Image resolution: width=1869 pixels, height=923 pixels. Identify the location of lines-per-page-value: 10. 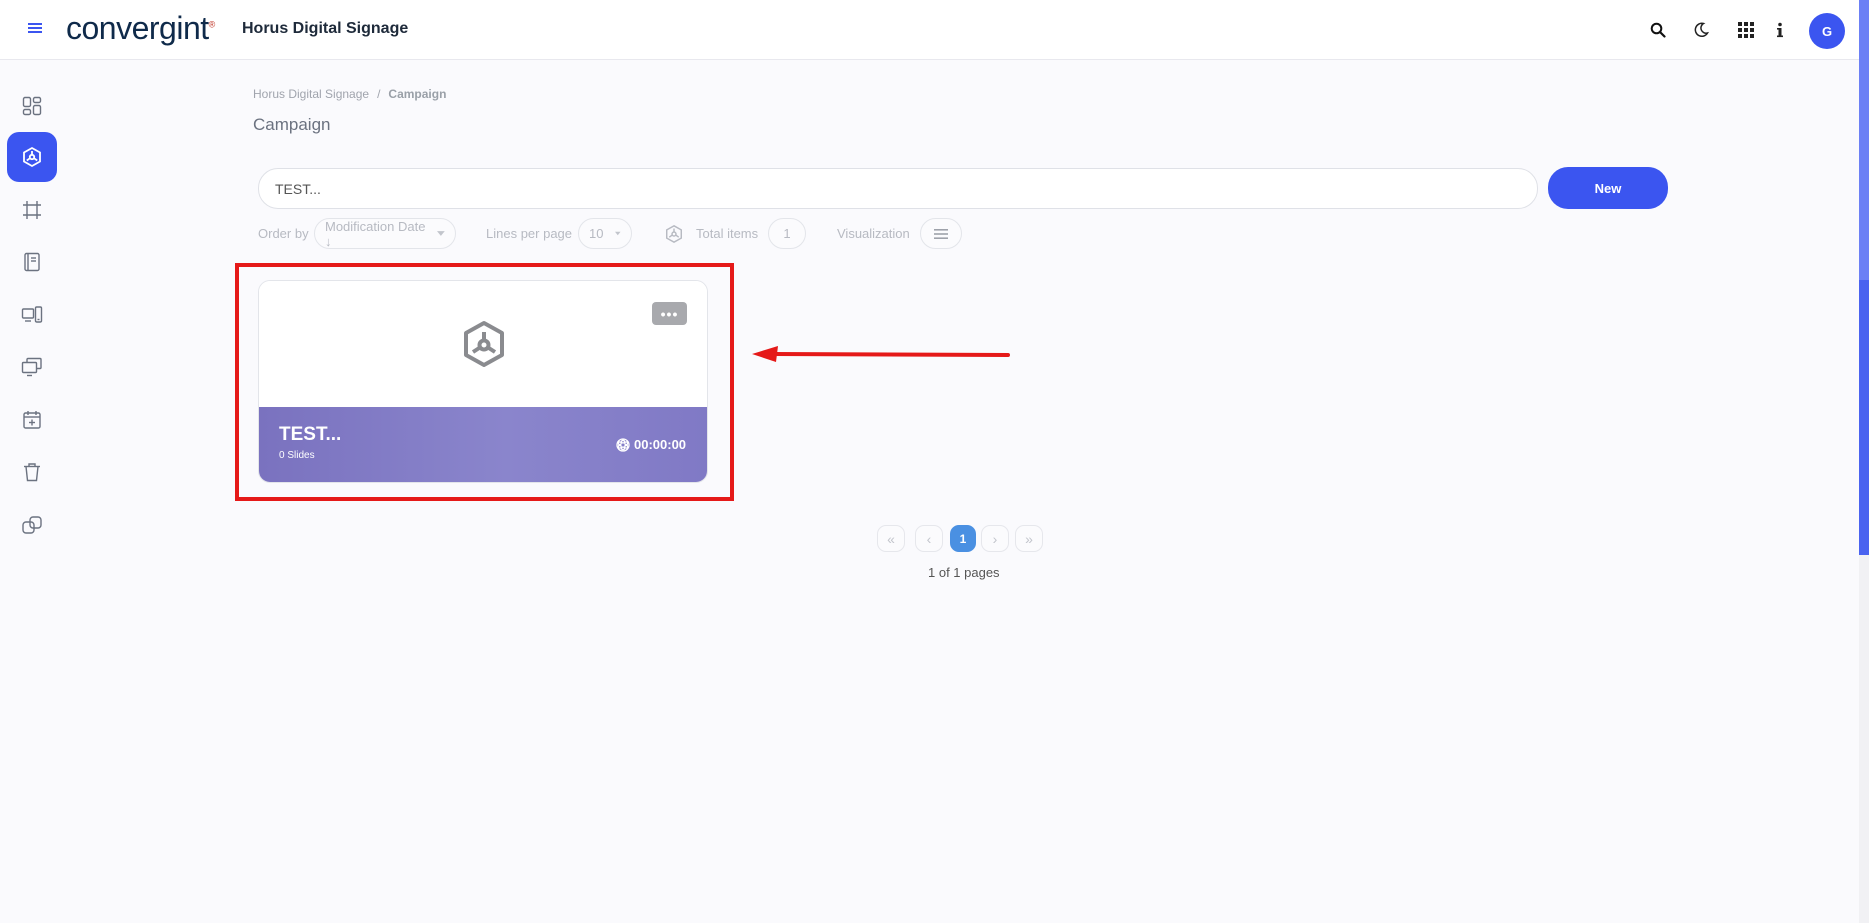
(596, 233).